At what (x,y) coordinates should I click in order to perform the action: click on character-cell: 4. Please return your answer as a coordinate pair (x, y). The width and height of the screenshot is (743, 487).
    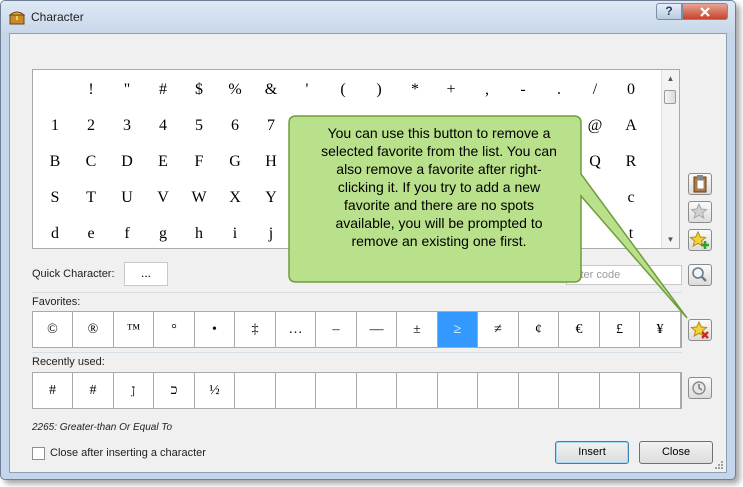
    Looking at the image, I should click on (163, 126).